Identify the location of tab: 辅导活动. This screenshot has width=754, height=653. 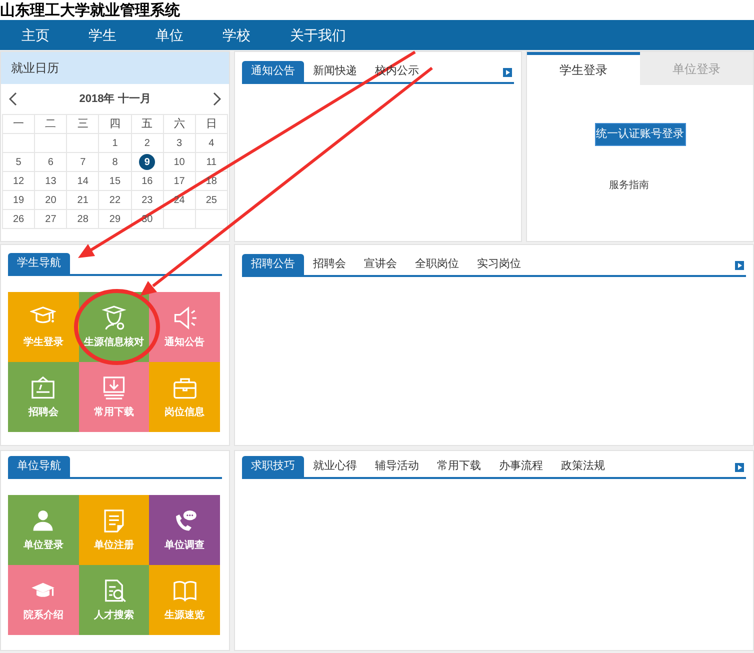
(397, 466).